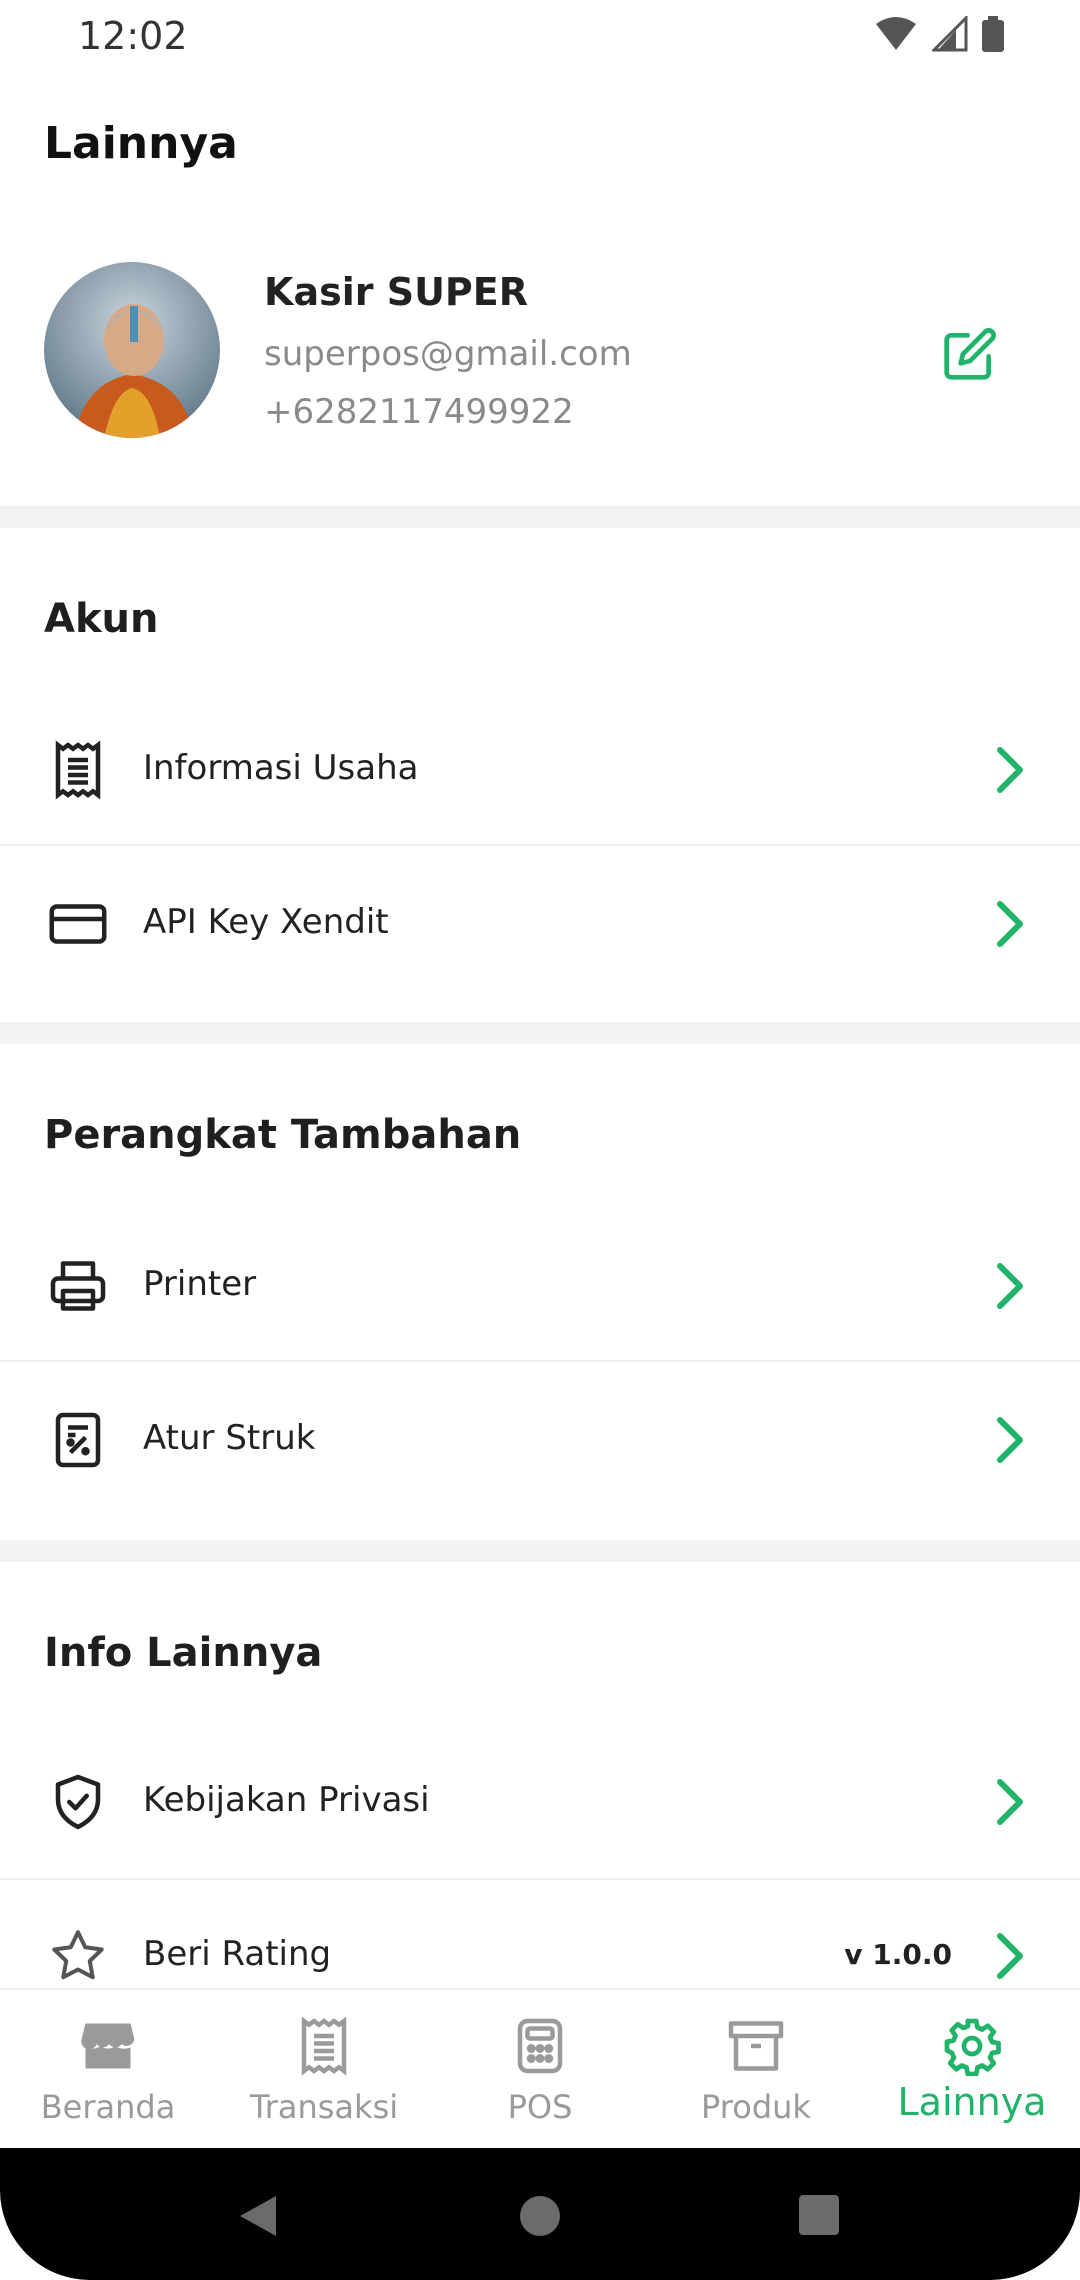  Describe the element at coordinates (756, 2046) in the screenshot. I see `archive-icon` at that location.